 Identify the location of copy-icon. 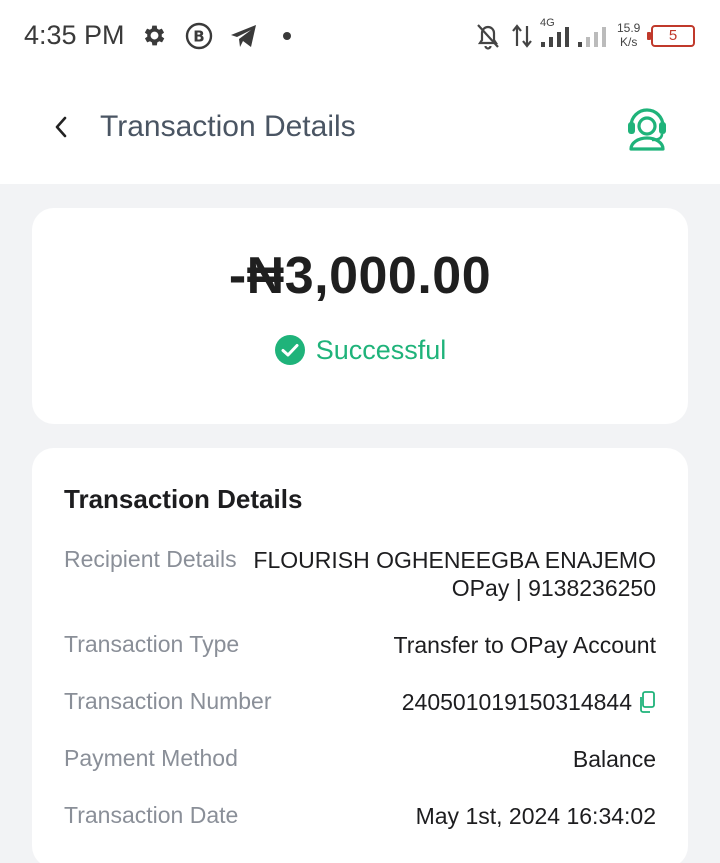
(647, 702).